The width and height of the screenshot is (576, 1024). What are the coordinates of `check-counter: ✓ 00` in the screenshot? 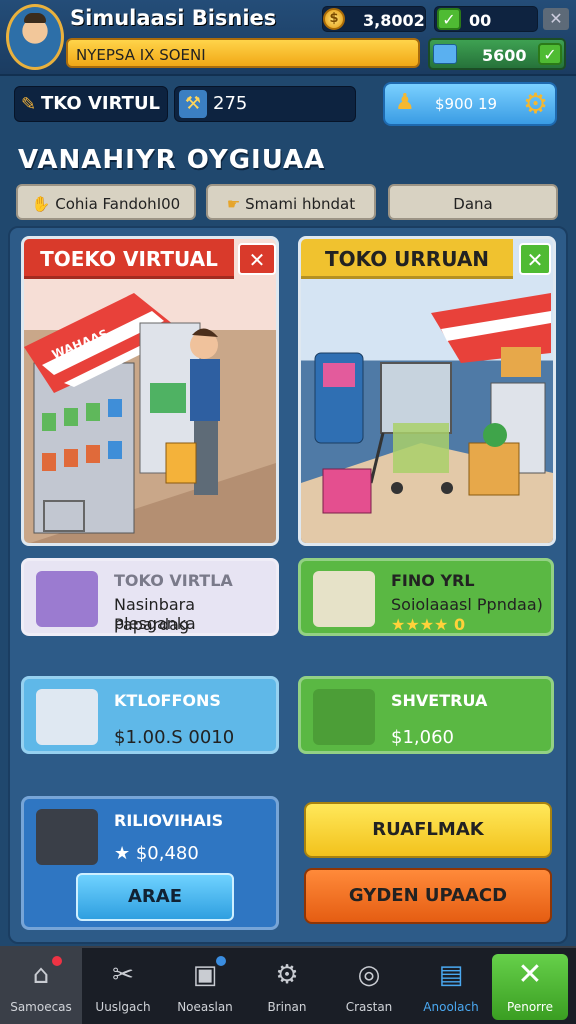 It's located at (486, 19).